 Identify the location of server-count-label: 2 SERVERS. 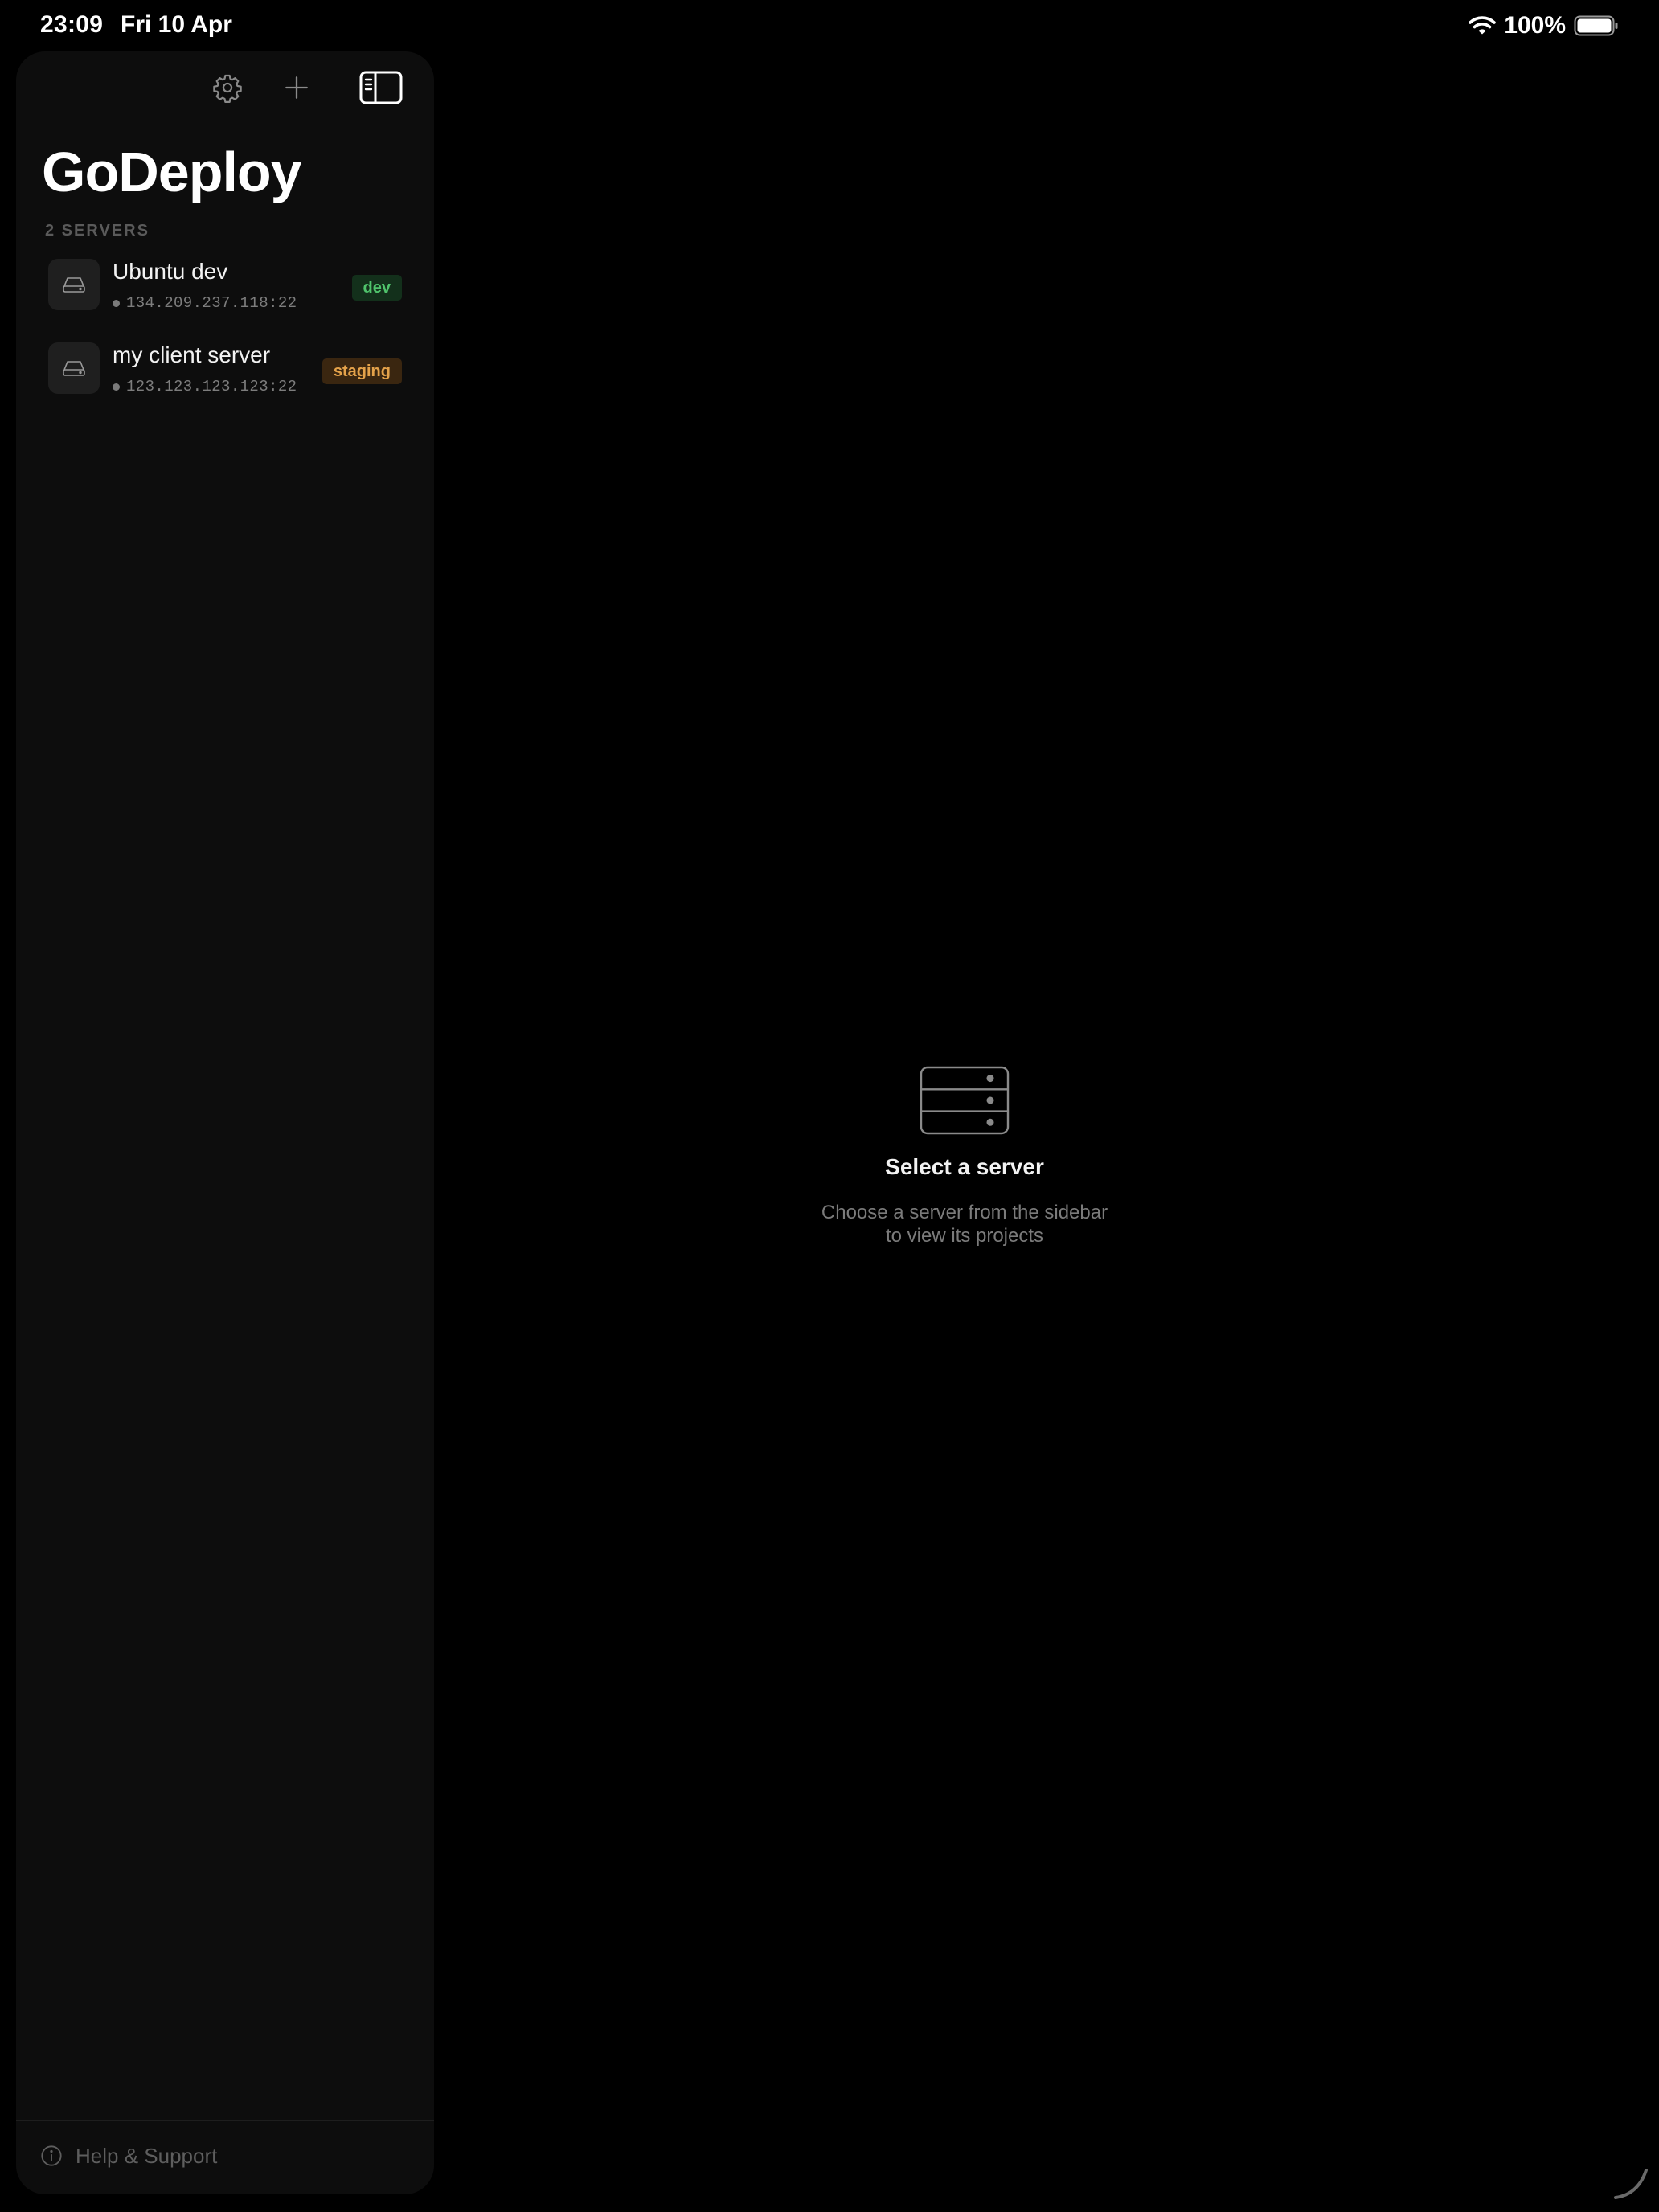
(97, 231).